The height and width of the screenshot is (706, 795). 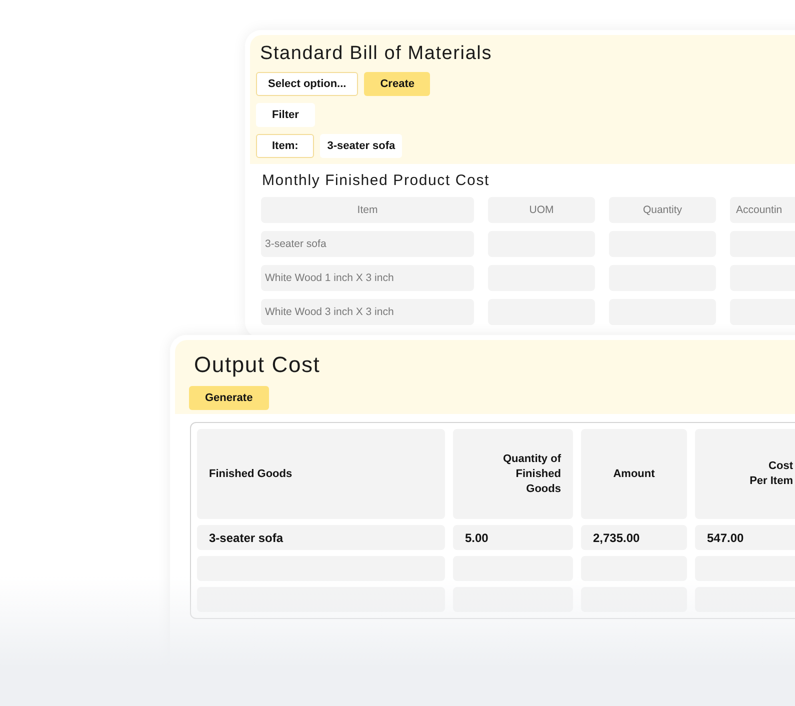 What do you see at coordinates (762, 210) in the screenshot?
I see `column-header: Accountin` at bounding box center [762, 210].